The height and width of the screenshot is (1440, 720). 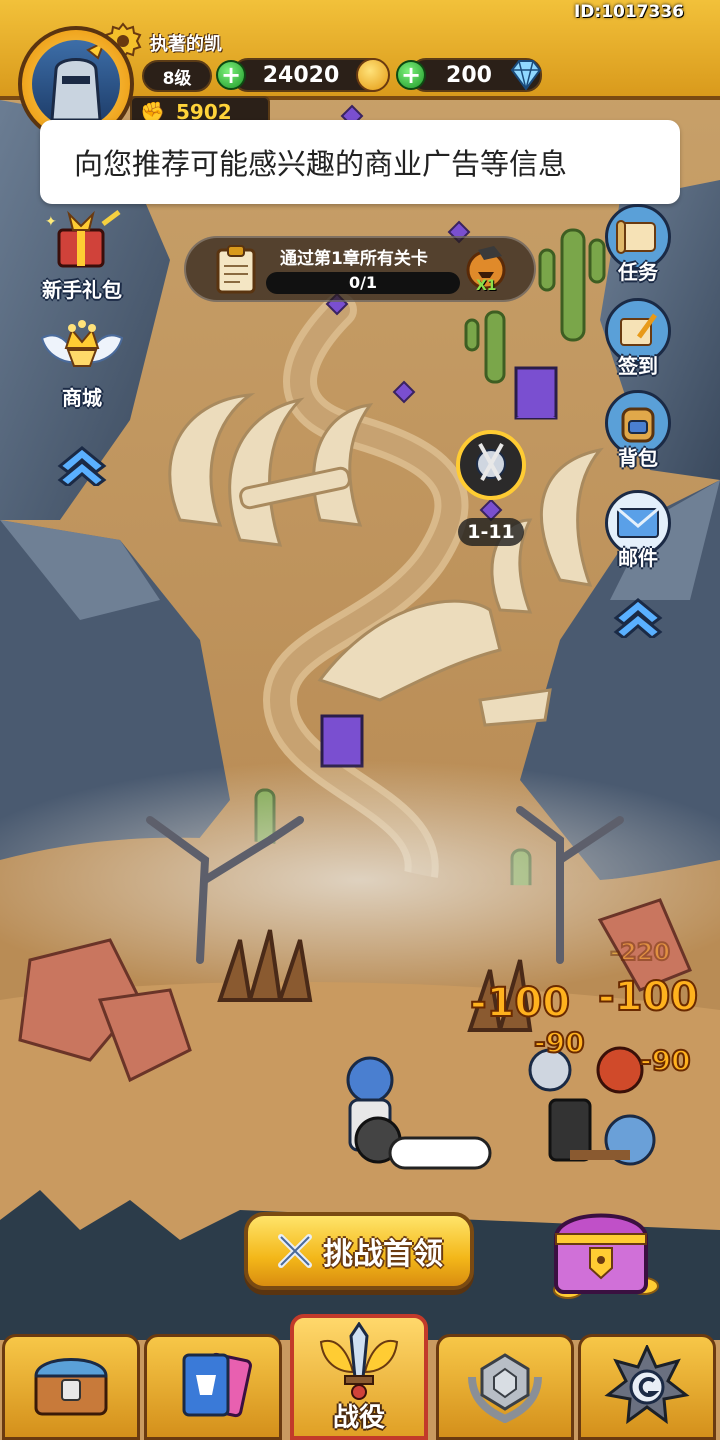 I want to click on current-stage-number: 1-11, so click(x=491, y=532).